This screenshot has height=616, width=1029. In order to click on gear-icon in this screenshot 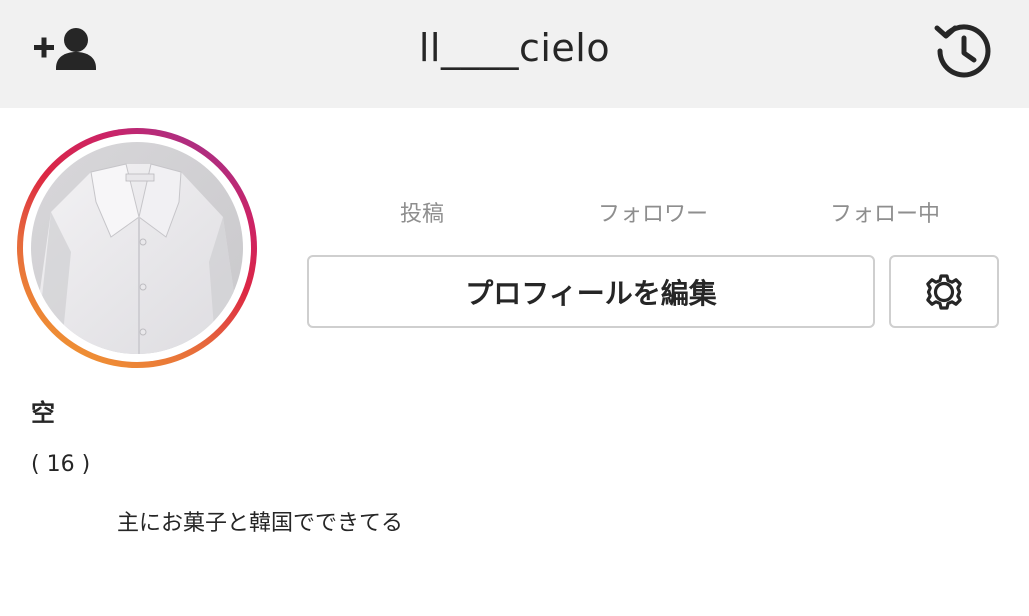, I will do `click(944, 291)`.